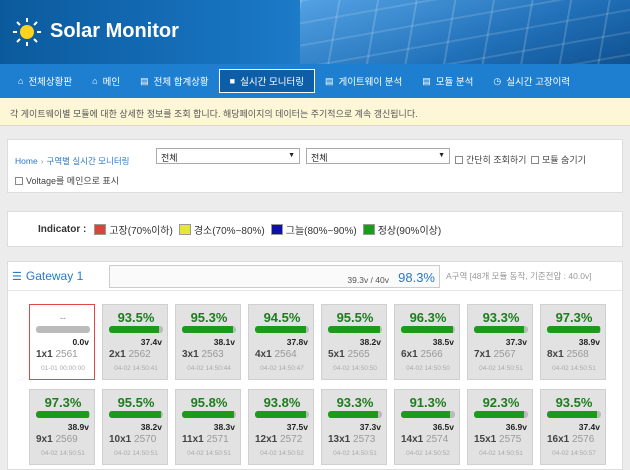 This screenshot has width=630, height=470. Describe the element at coordinates (45, 81) in the screenshot. I see `nav-item-0: ⌂ 전체상황판` at that location.